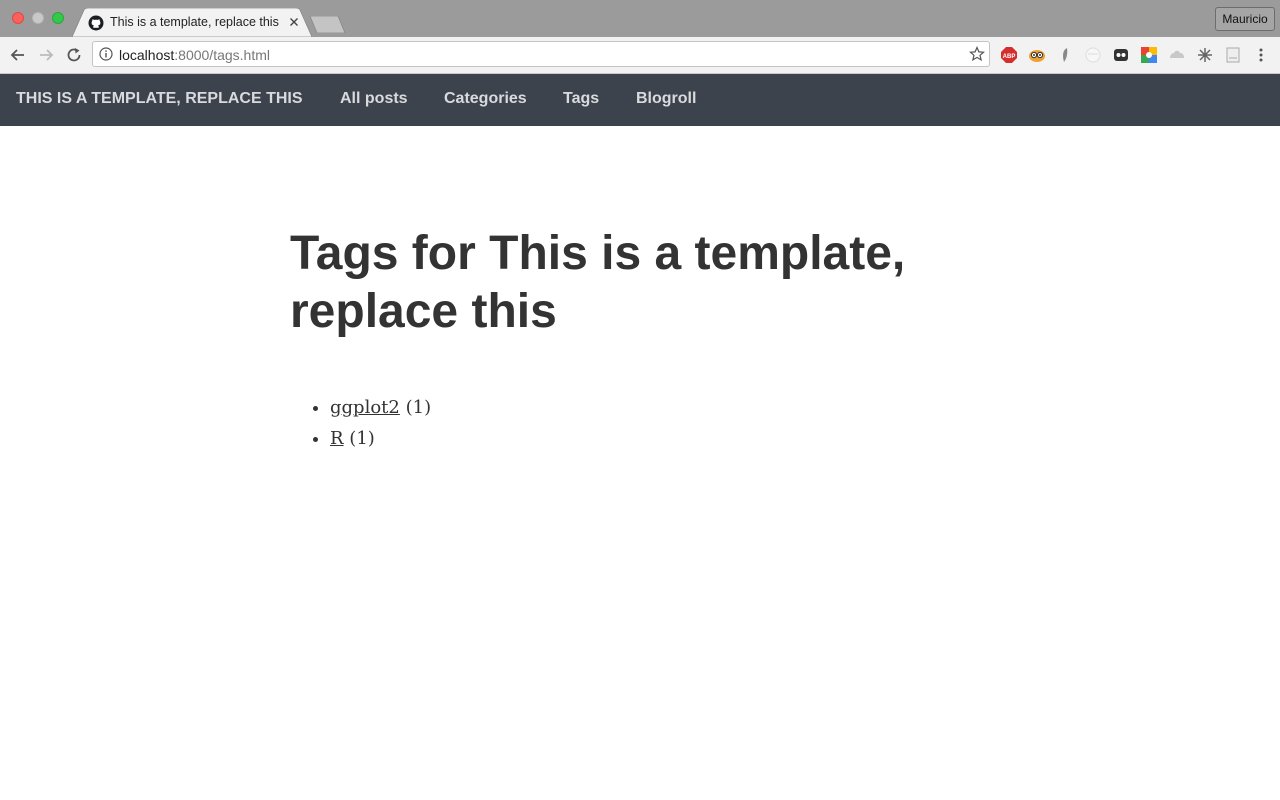 The width and height of the screenshot is (1280, 800). Describe the element at coordinates (541, 54) in the screenshot. I see `address-bar: localhost:8000/tags.html` at that location.